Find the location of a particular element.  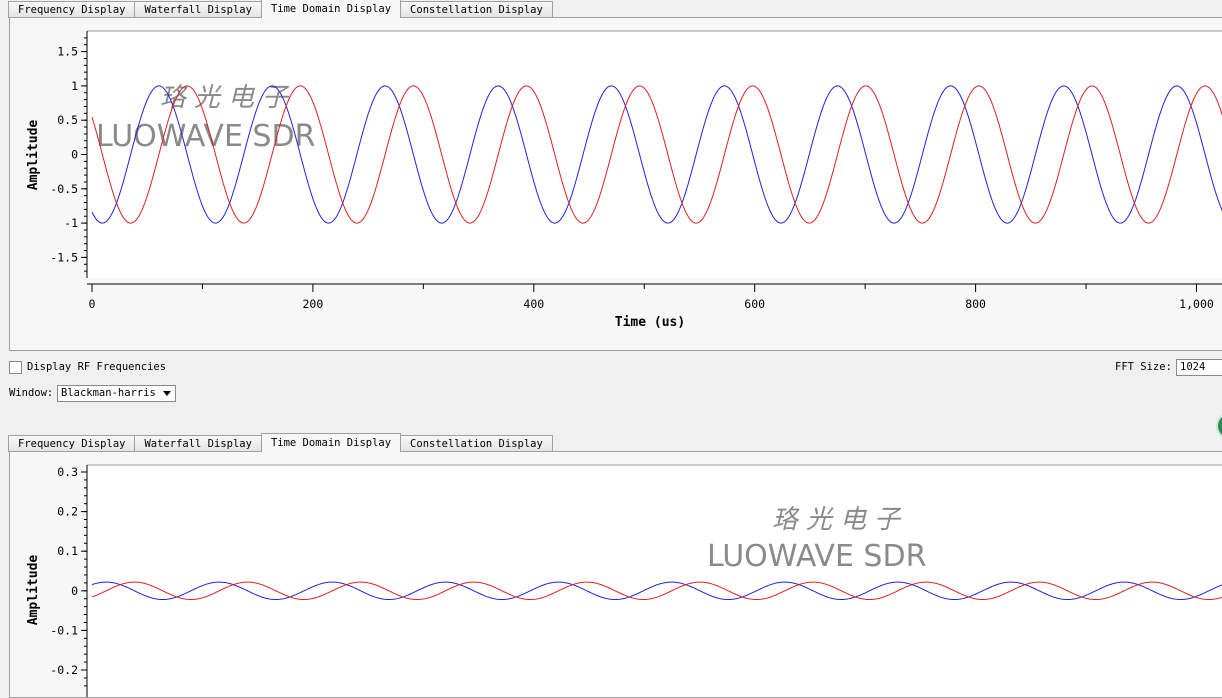

top-x-tick-label: 600 is located at coordinates (754, 304).